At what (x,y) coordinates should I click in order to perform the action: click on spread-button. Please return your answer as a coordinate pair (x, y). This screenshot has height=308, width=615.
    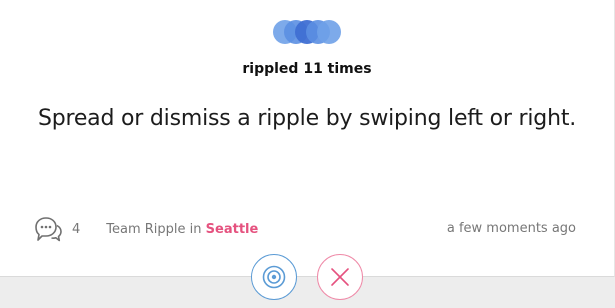
    Looking at the image, I should click on (274, 277).